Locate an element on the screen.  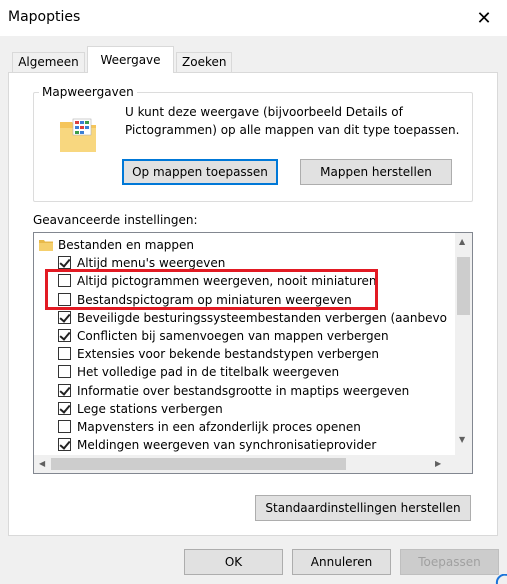
scroll-left-icon: ◀ is located at coordinates (42, 464).